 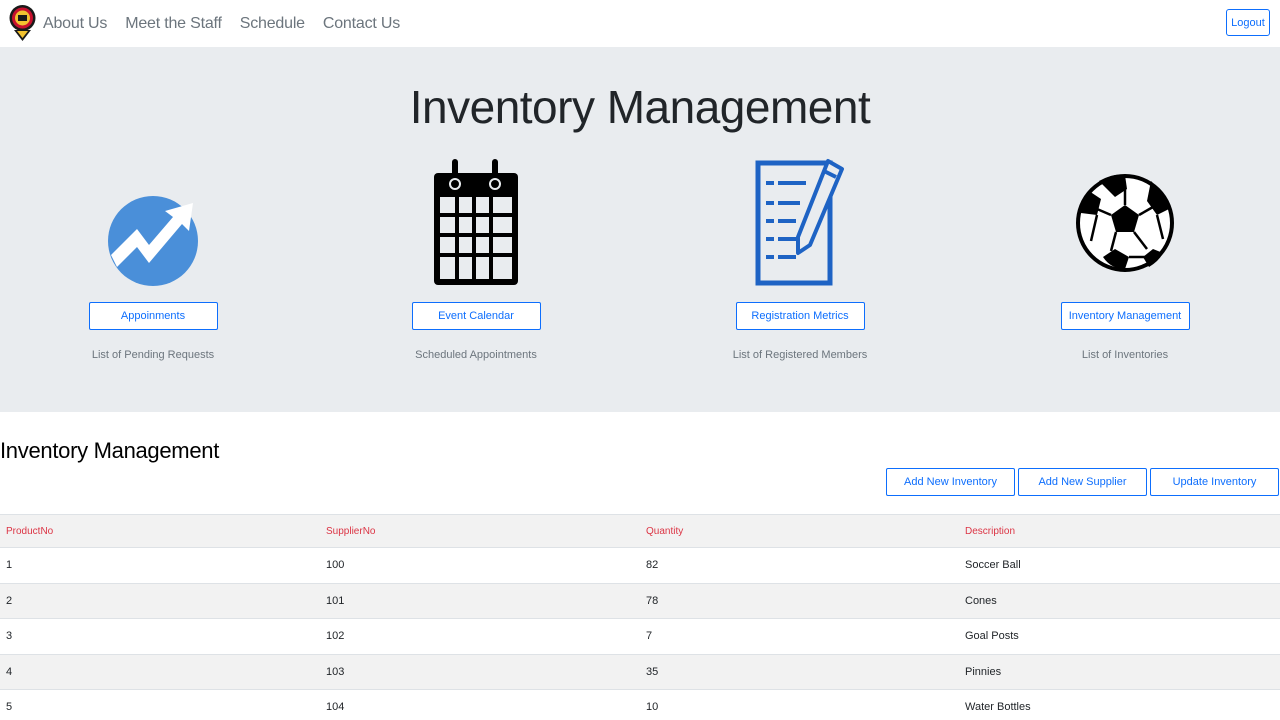 I want to click on cell-quantity: 82, so click(x=652, y=565).